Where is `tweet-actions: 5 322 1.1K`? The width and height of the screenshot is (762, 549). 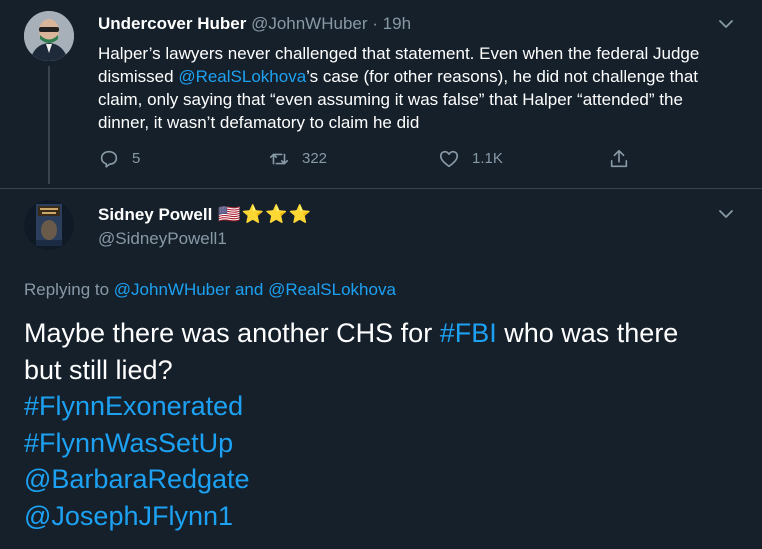
tweet-actions: 5 322 1.1K is located at coordinates (378, 160).